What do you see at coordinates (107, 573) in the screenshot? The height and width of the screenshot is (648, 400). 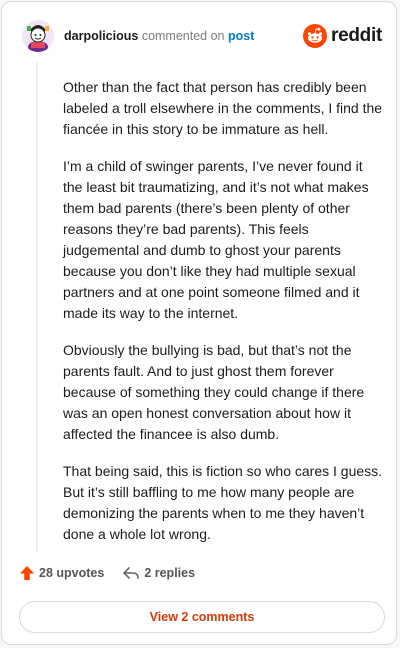 I see `comment-actions: 28 upvotes 2 replies` at bounding box center [107, 573].